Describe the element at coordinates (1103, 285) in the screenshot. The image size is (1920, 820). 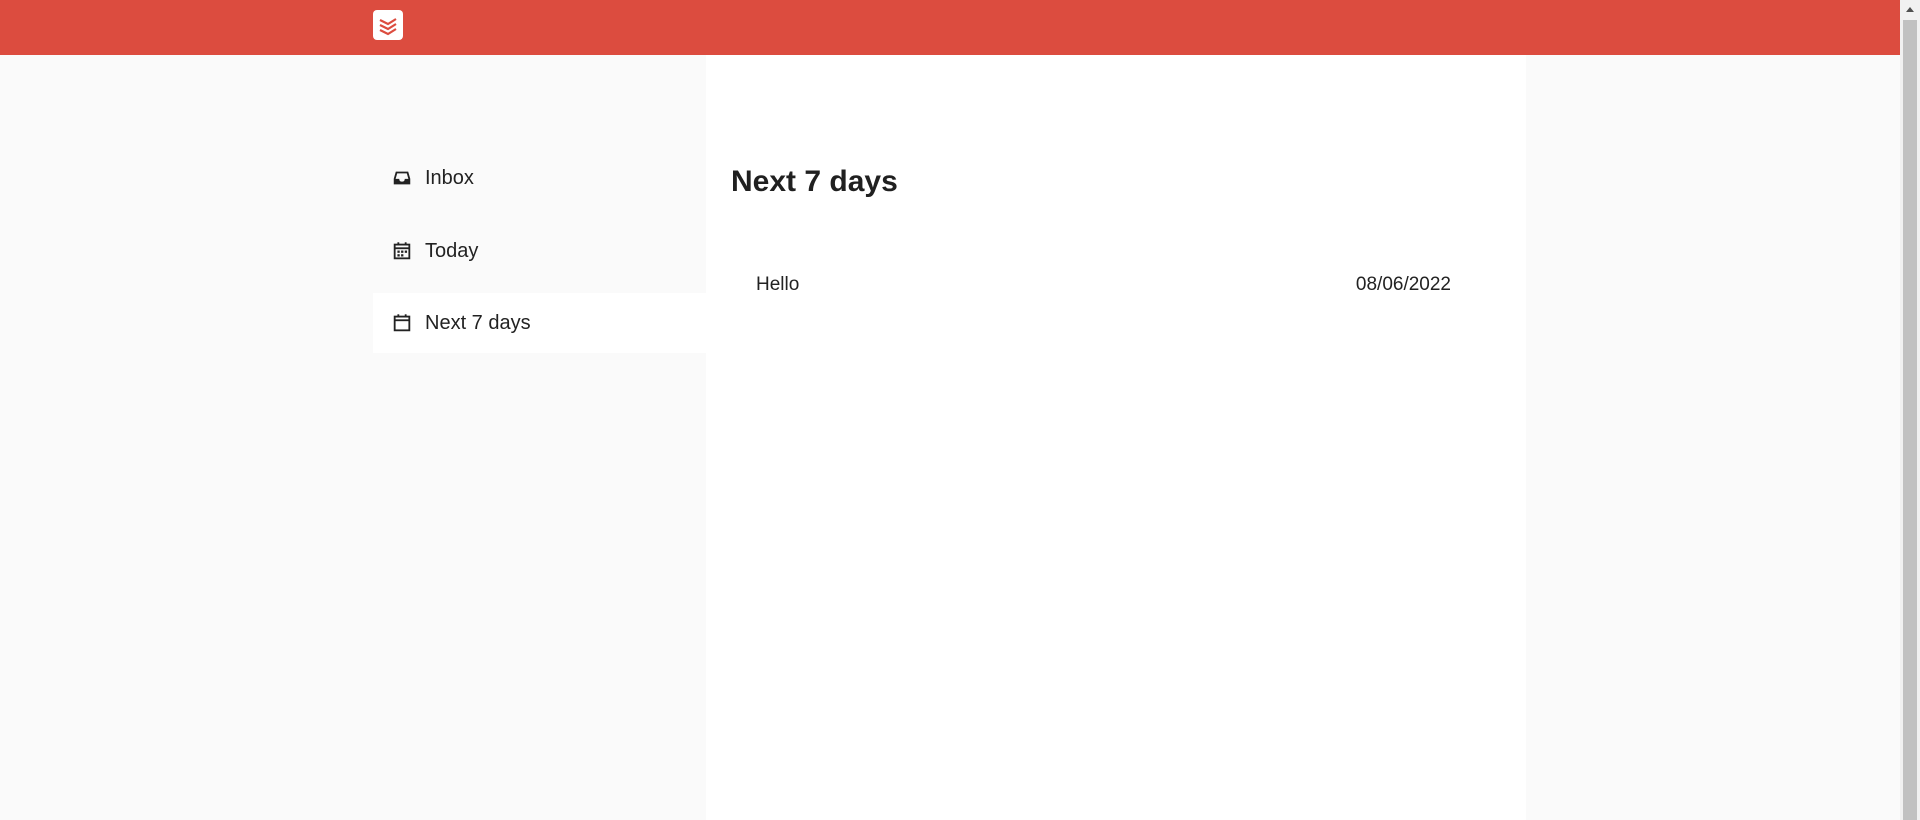
I see `task-row: Hello 08/06/2022` at that location.